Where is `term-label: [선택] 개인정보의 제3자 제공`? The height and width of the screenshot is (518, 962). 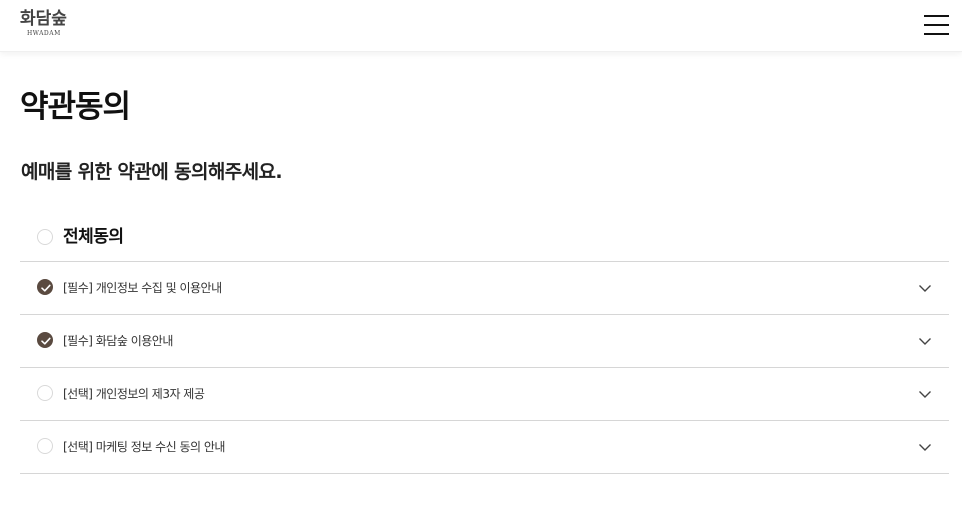
term-label: [선택] 개인정보의 제3자 제공 is located at coordinates (134, 394).